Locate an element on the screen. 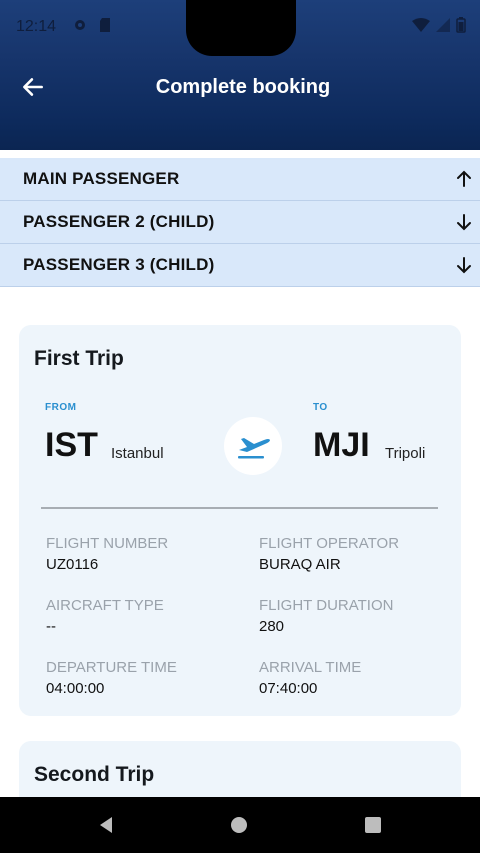 The height and width of the screenshot is (853, 480). app-bar: Complete booking is located at coordinates (240, 103).